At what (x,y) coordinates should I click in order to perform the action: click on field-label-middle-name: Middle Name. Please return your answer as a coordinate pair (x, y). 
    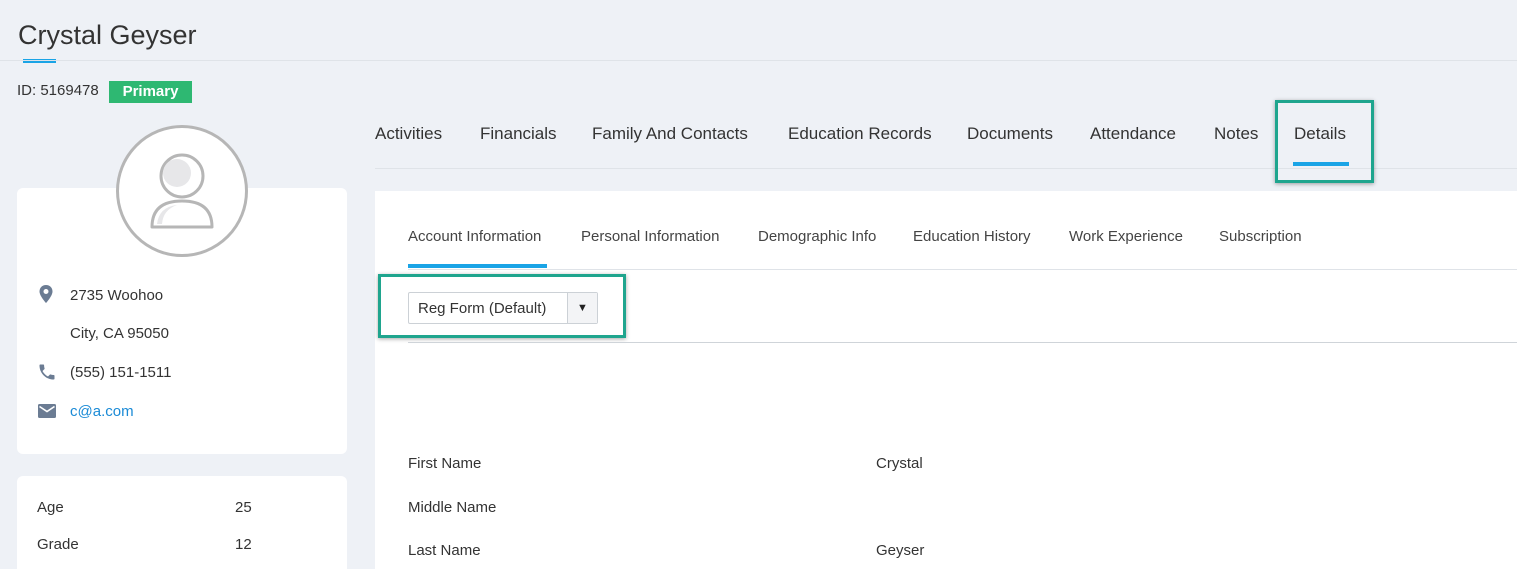
    Looking at the image, I should click on (452, 507).